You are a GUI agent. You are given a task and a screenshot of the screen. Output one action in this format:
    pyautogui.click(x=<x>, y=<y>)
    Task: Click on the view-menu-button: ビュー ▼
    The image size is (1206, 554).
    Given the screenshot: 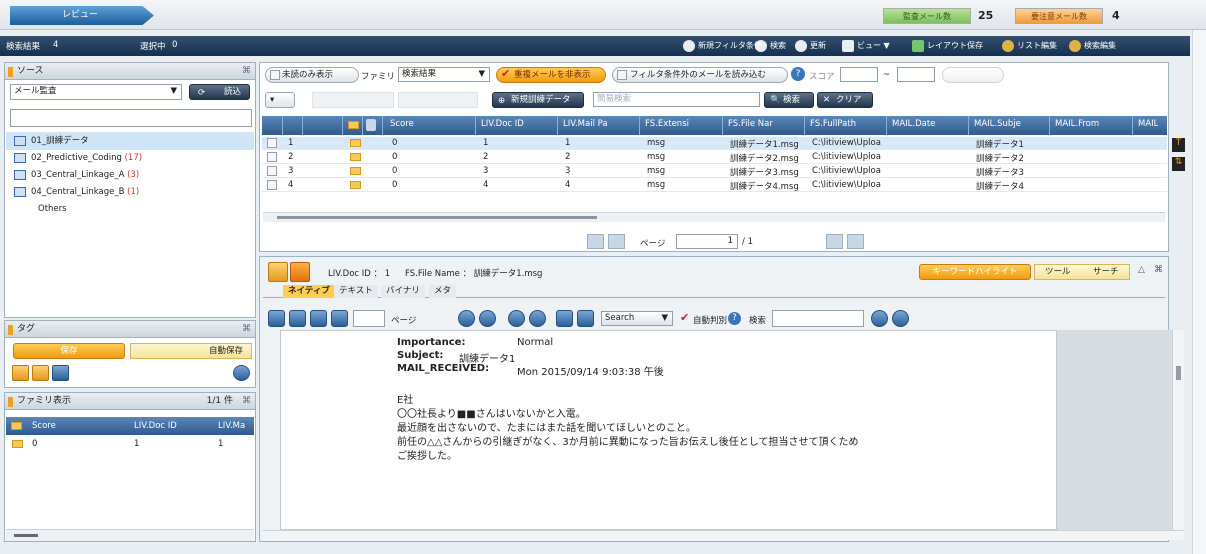 What is the action you would take?
    pyautogui.click(x=867, y=46)
    